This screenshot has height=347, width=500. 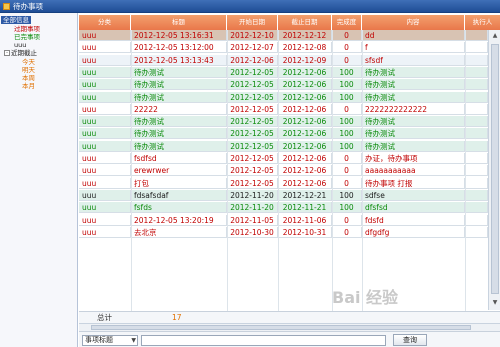 I want to click on cell-content: aaaaaaaaaaa, so click(x=413, y=171).